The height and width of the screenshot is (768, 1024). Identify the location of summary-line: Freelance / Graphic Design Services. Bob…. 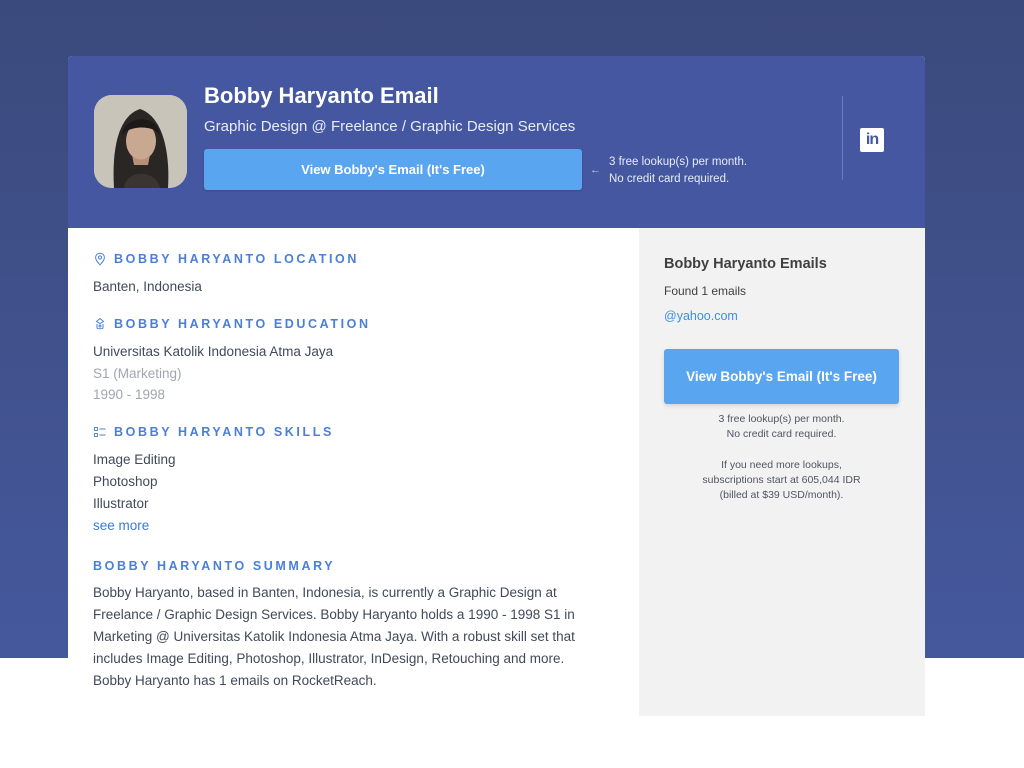
(334, 614).